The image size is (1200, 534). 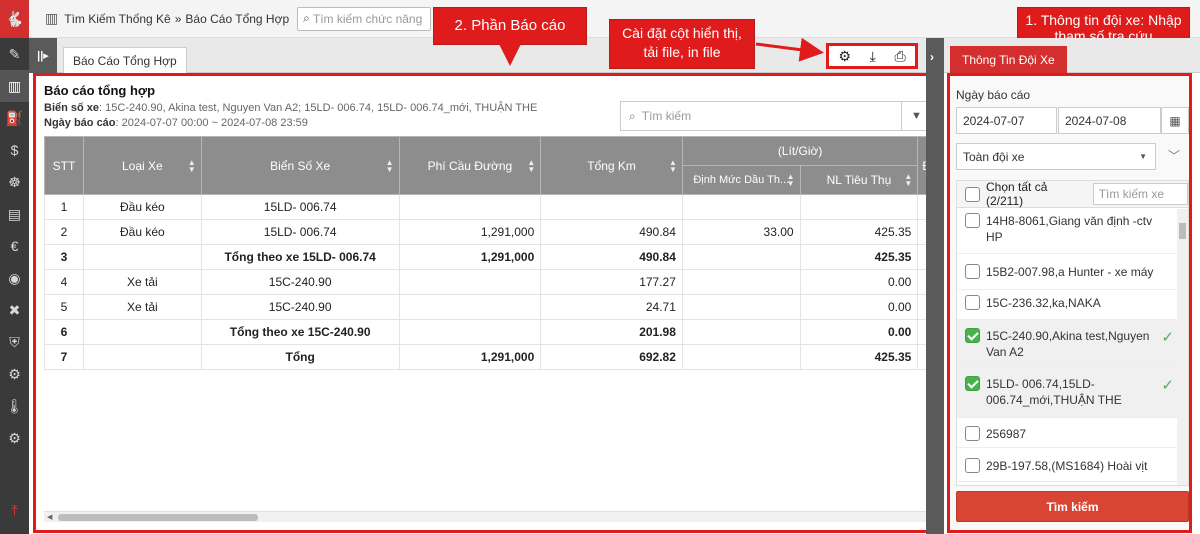 I want to click on cell-plate: 15LD- 006.74, so click(x=300, y=232).